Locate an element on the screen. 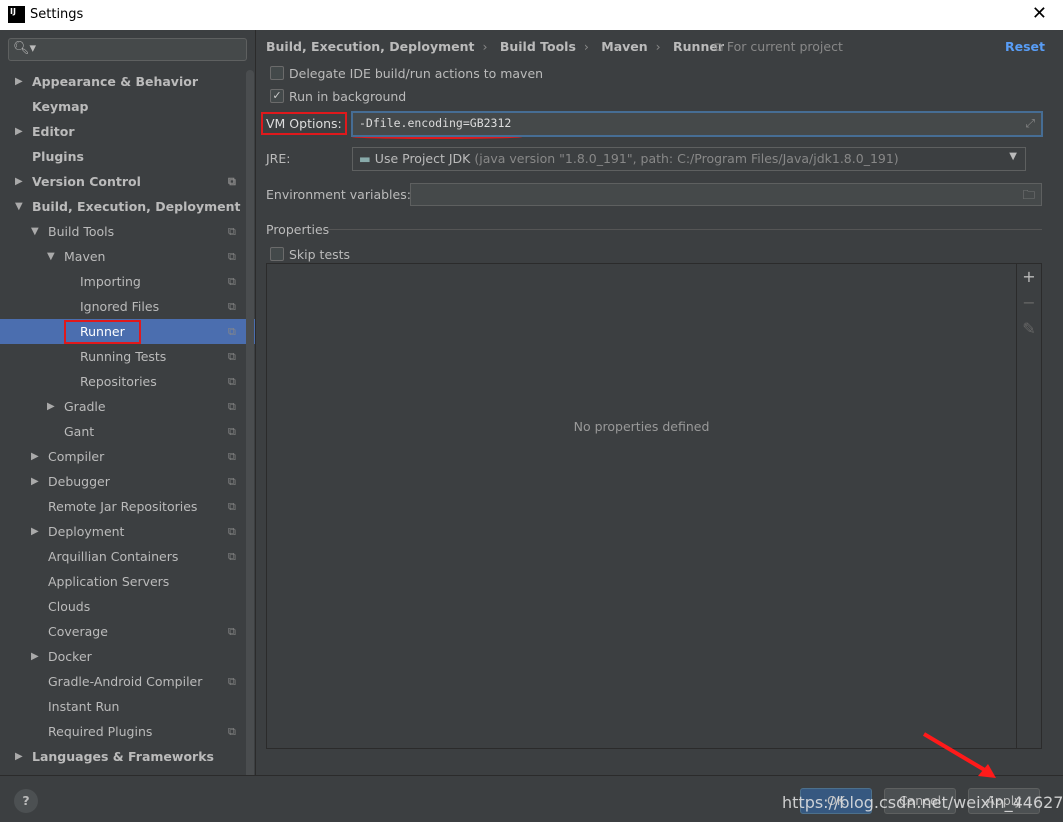 This screenshot has height=822, width=1063. sidebar-item-label: Gradle-Android Compiler is located at coordinates (125, 681).